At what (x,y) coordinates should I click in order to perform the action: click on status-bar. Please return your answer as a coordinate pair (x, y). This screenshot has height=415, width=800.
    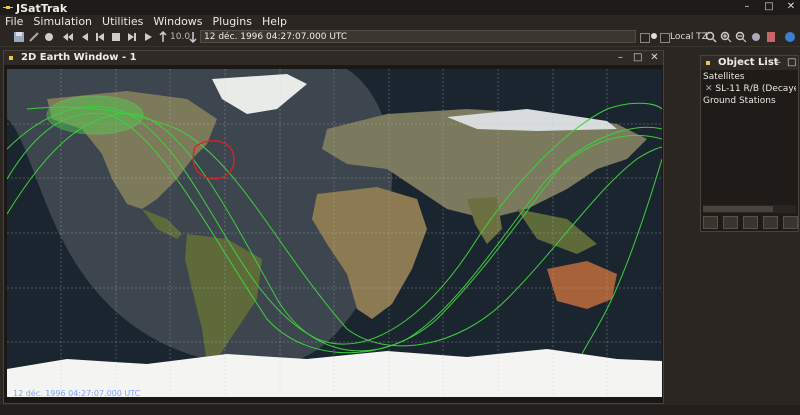
    Looking at the image, I should click on (400, 410).